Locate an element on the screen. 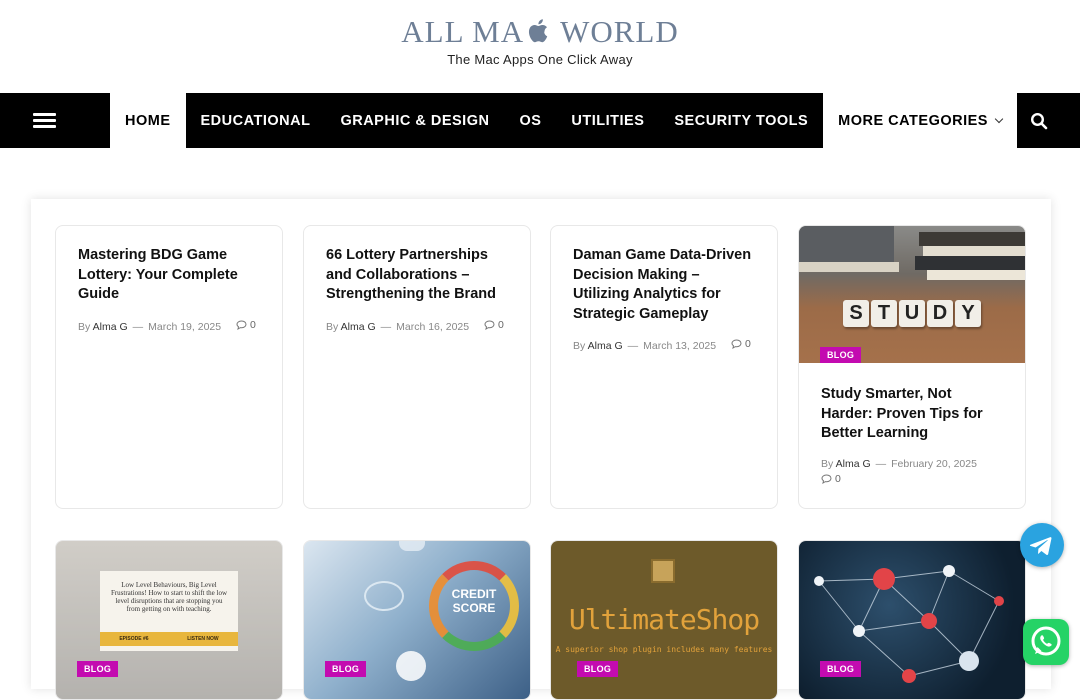 This screenshot has width=1080, height=700. hamburger-menu-icon is located at coordinates (55, 120).